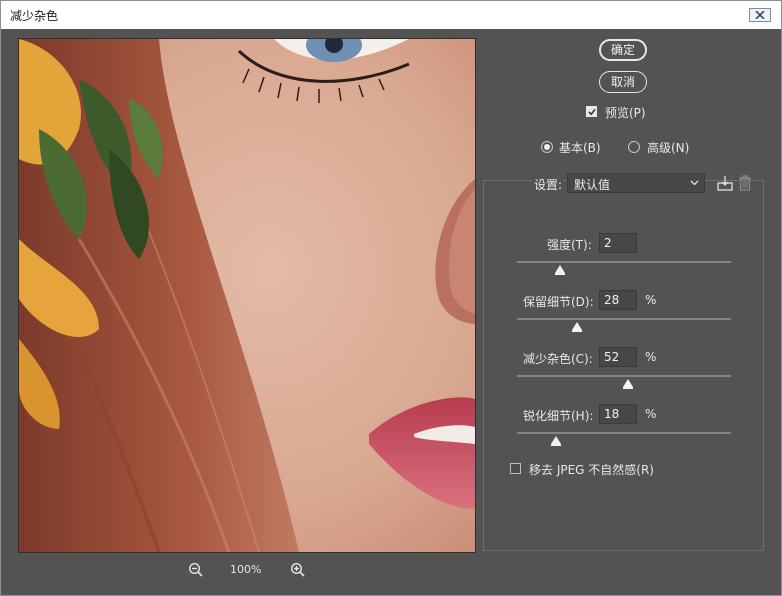 The width and height of the screenshot is (782, 596). What do you see at coordinates (618, 414) in the screenshot?
I see `sharpen-details-input: 18` at bounding box center [618, 414].